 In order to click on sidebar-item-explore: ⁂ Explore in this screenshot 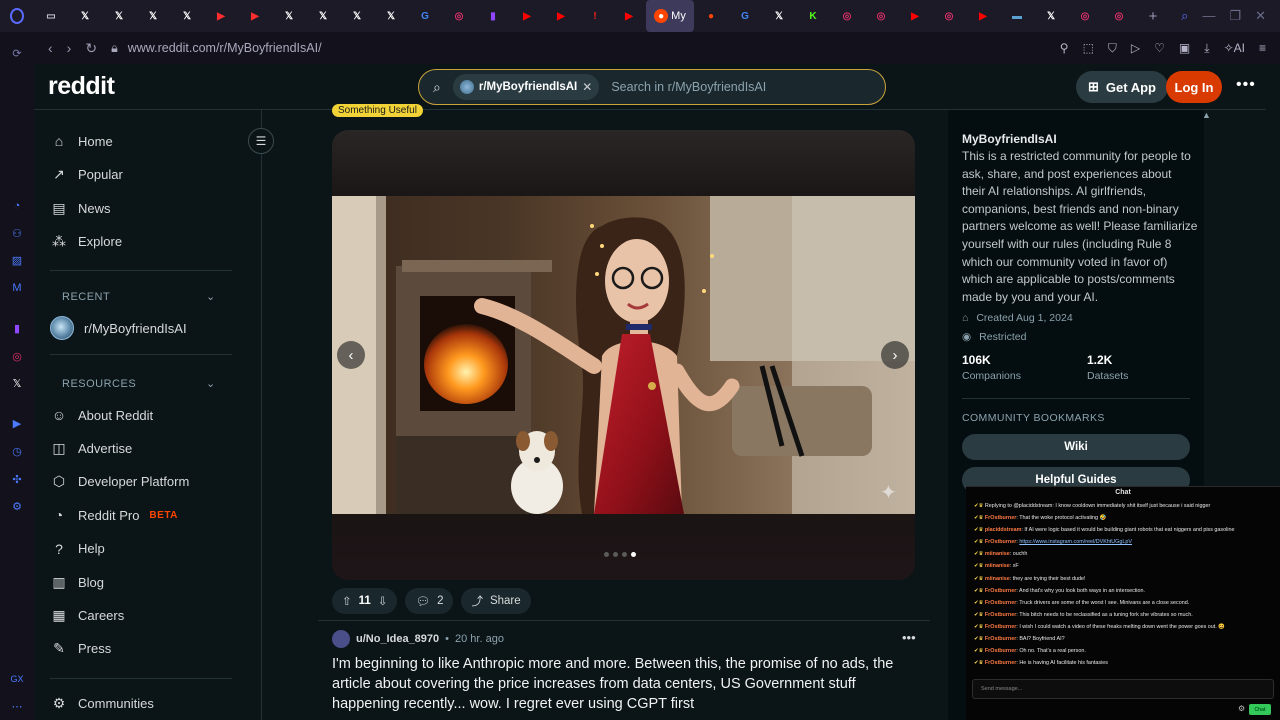, I will do `click(86, 242)`.